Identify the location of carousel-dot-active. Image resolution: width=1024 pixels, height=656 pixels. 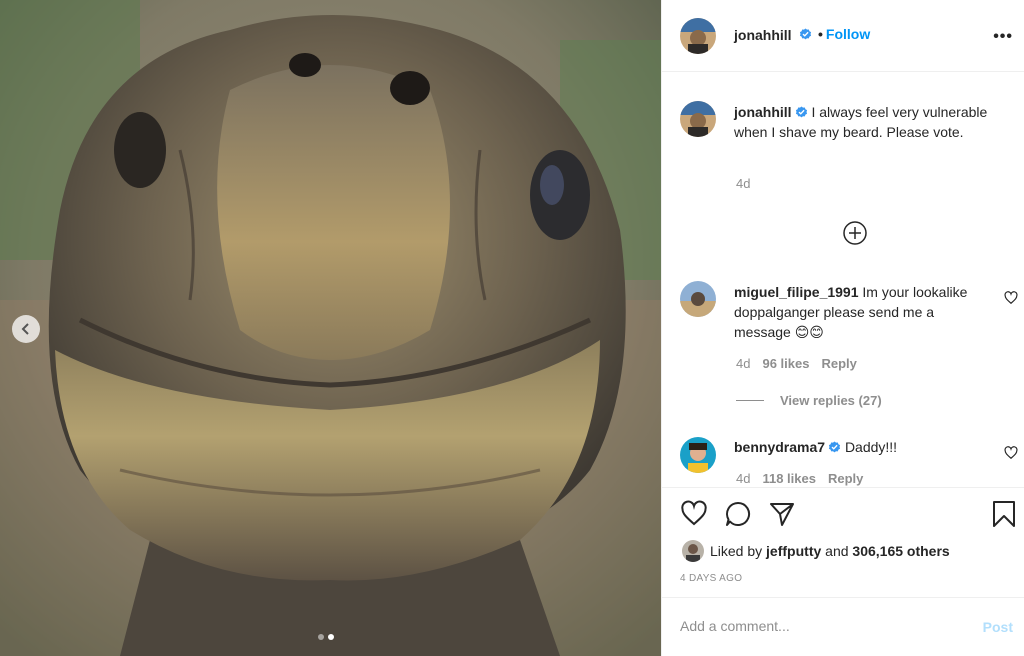
(331, 637).